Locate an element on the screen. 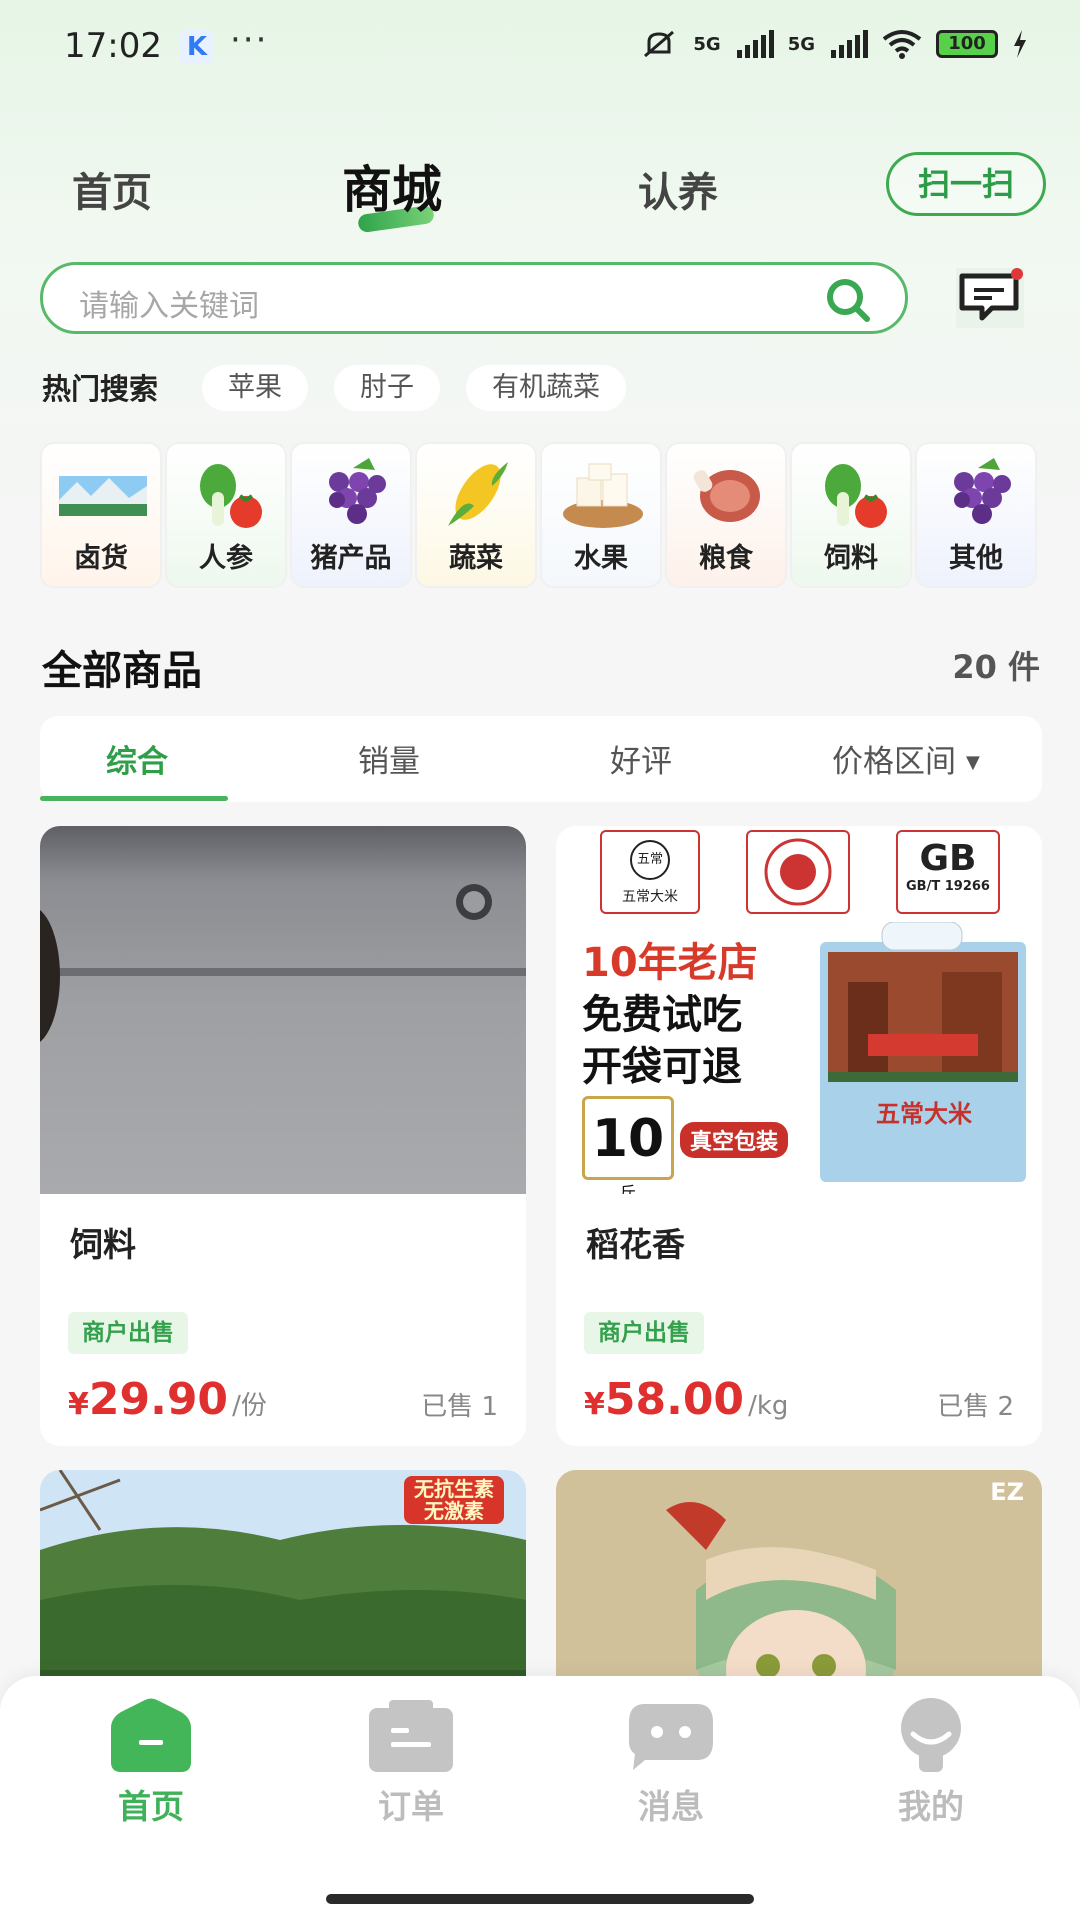 This screenshot has width=1080, height=1920. network-type-1: 5G is located at coordinates (707, 44).